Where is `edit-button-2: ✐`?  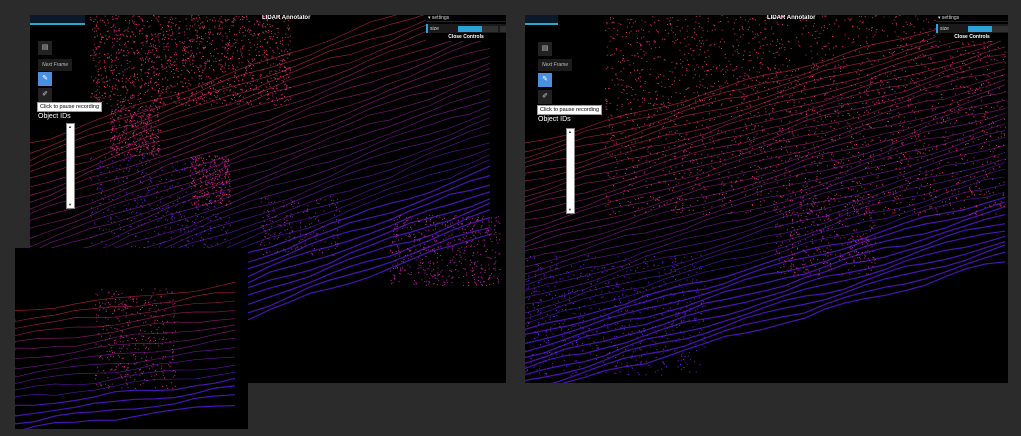
edit-button-2: ✐ is located at coordinates (545, 97).